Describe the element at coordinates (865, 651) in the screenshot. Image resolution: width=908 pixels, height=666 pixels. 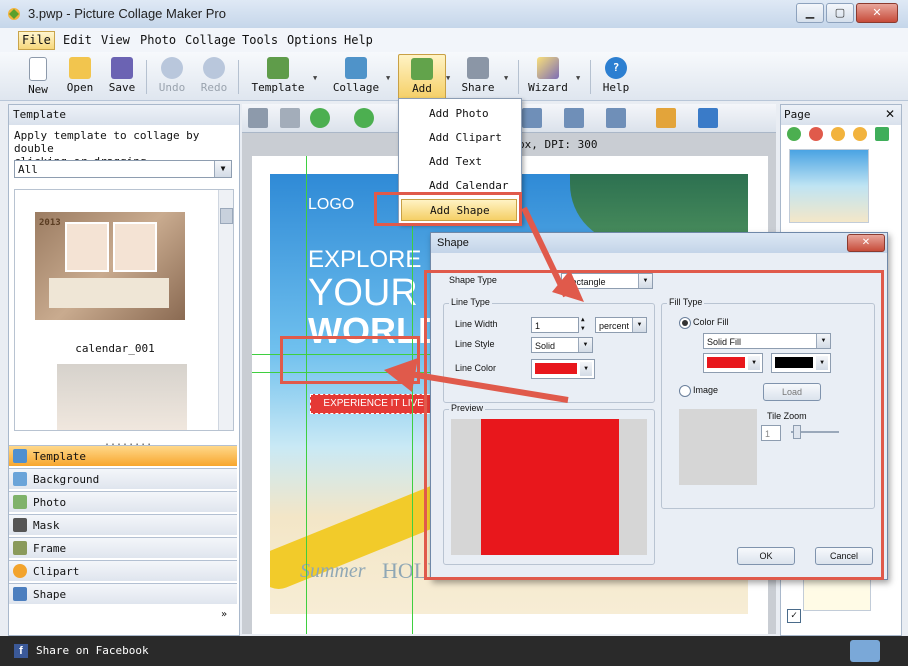
I see `monitor-icon` at that location.